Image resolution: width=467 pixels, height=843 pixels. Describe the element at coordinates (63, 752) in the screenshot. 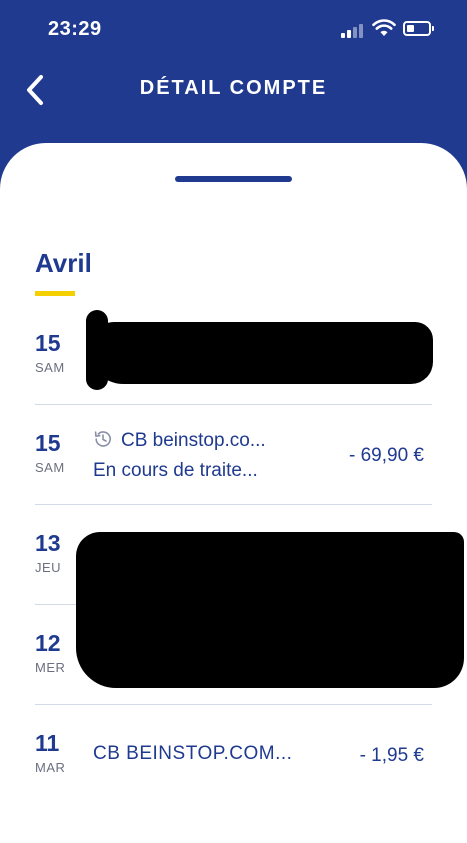

I see `transaction-date: 11 MAR` at that location.